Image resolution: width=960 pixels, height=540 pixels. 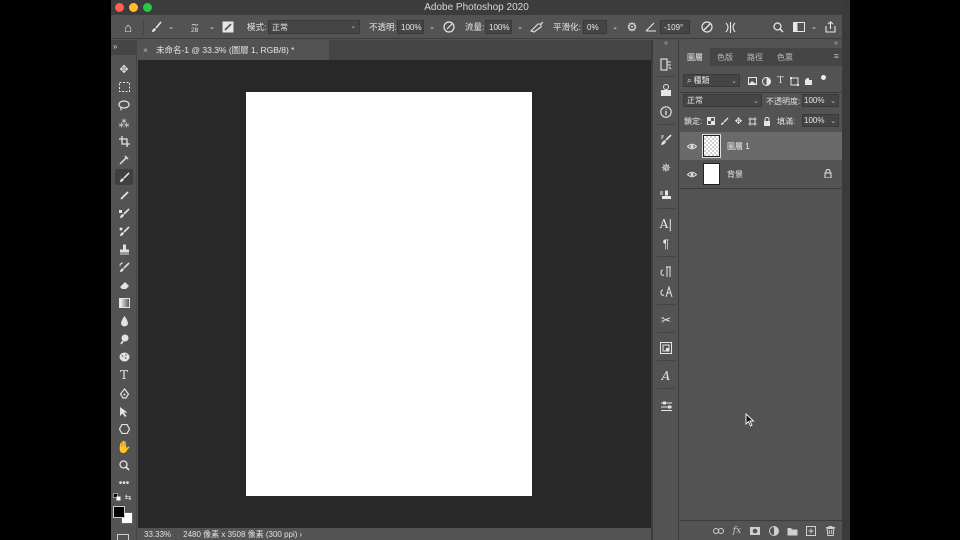 I want to click on link-layers-icon, so click(x=718, y=531).